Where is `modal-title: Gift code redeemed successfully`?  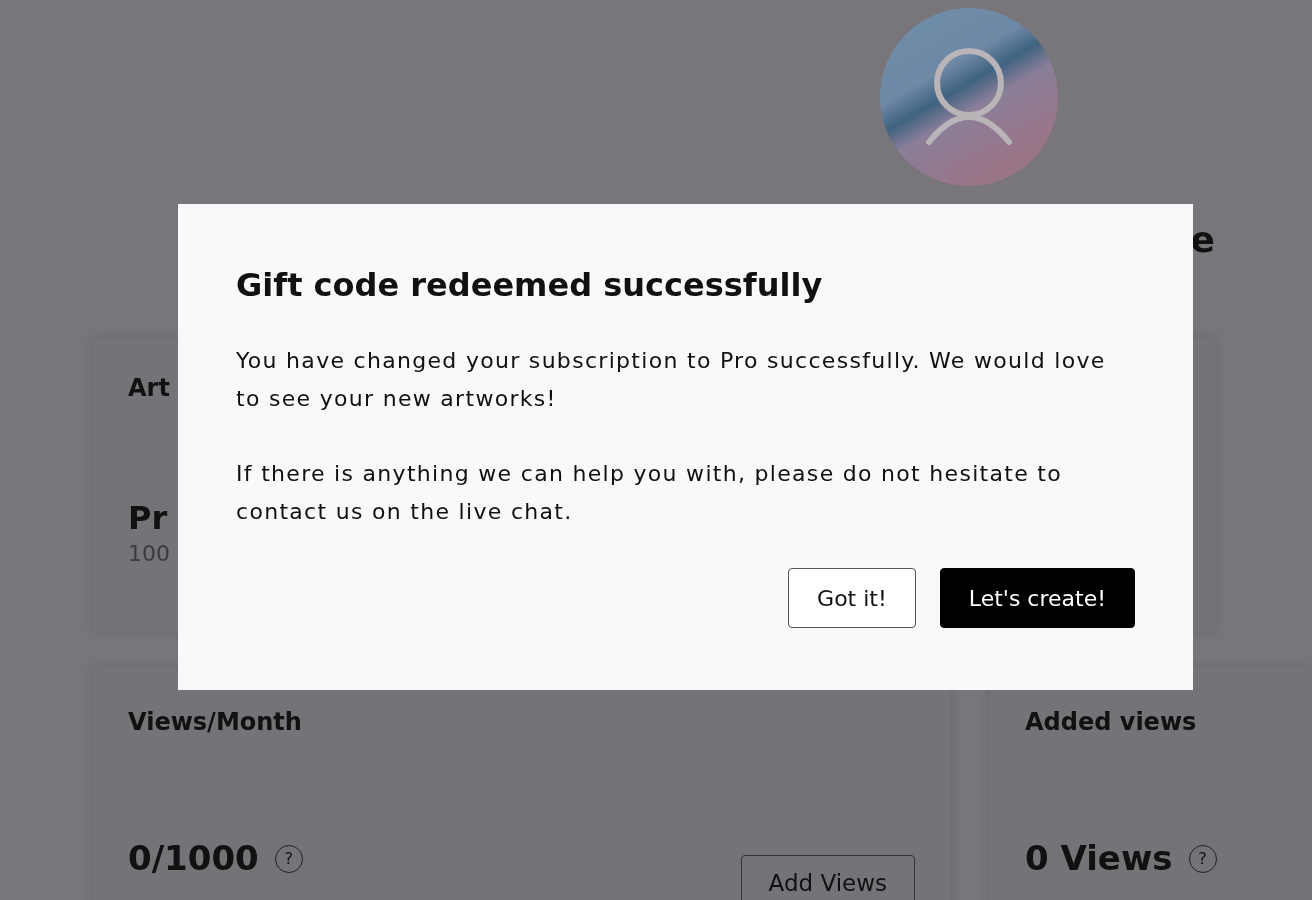 modal-title: Gift code redeemed successfully is located at coordinates (530, 285).